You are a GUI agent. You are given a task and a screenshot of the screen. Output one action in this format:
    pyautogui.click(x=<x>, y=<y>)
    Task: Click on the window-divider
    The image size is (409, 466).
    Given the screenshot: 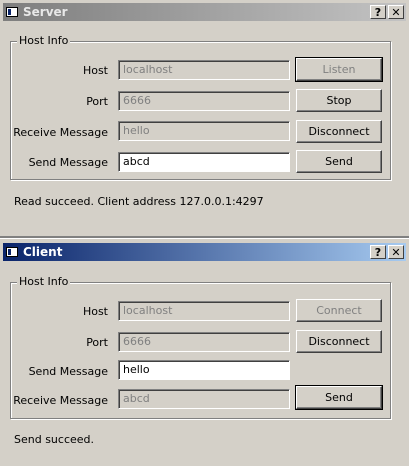 What is the action you would take?
    pyautogui.click(x=204, y=237)
    